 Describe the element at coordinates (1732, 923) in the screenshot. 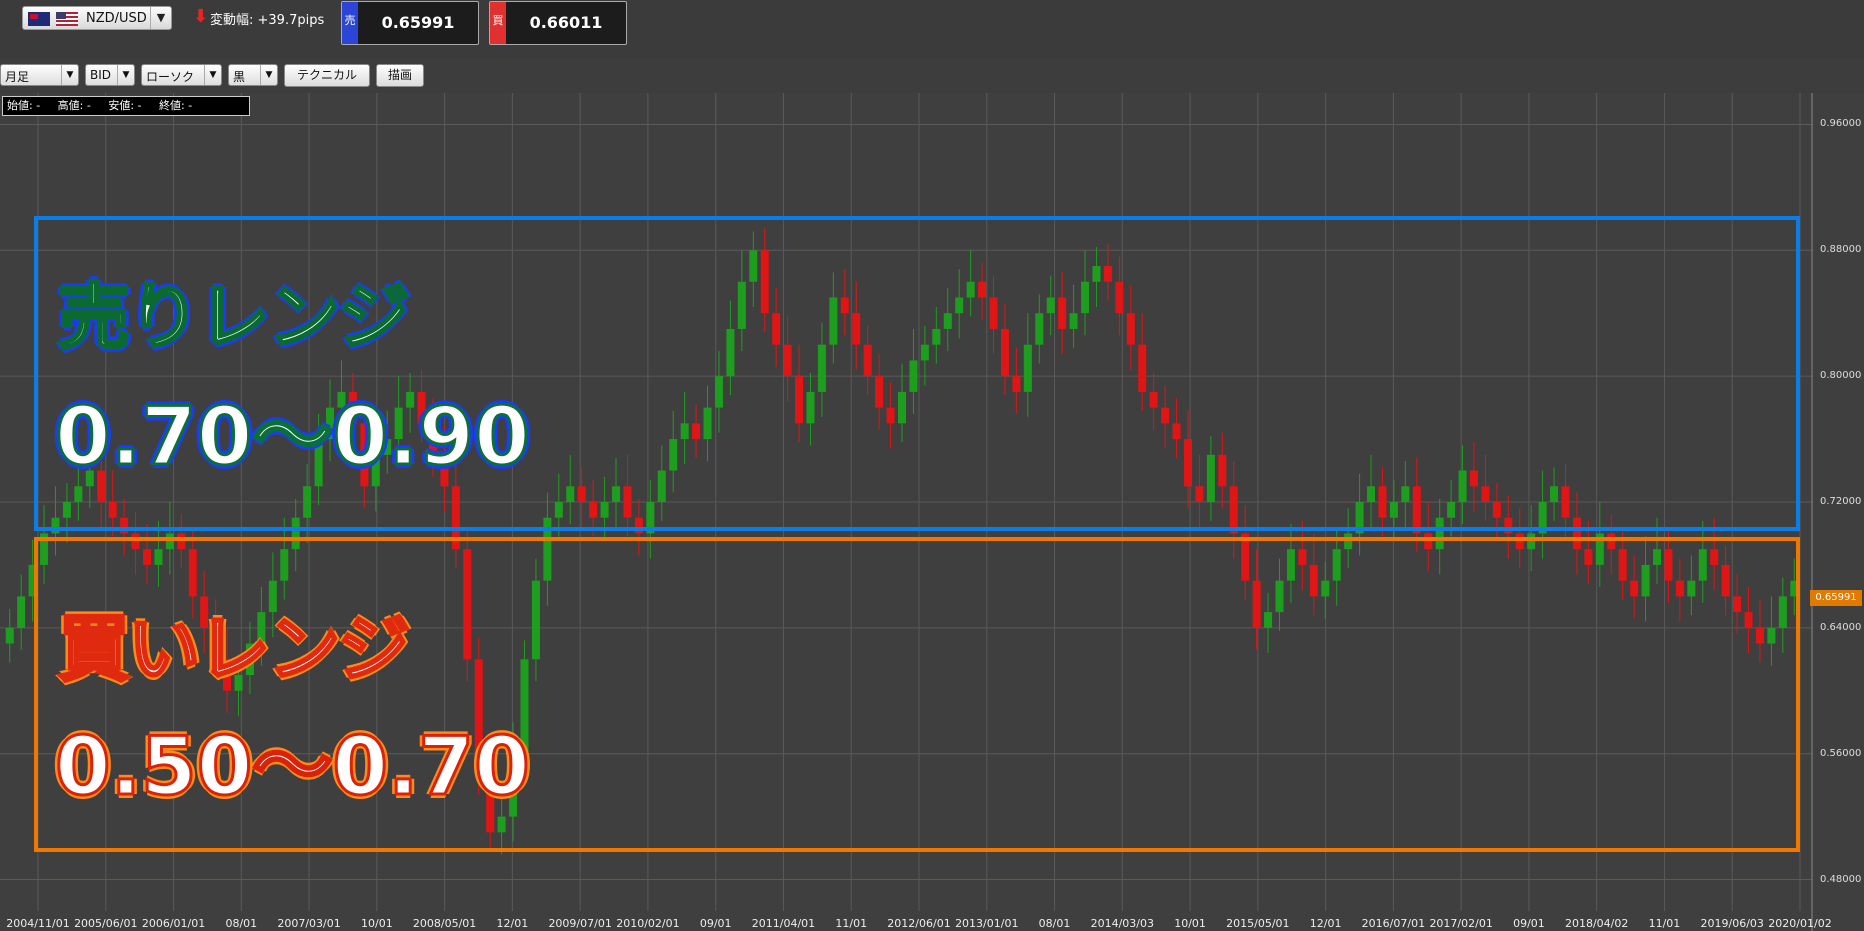

I see `x-tick-label: 2019/06/03` at that location.